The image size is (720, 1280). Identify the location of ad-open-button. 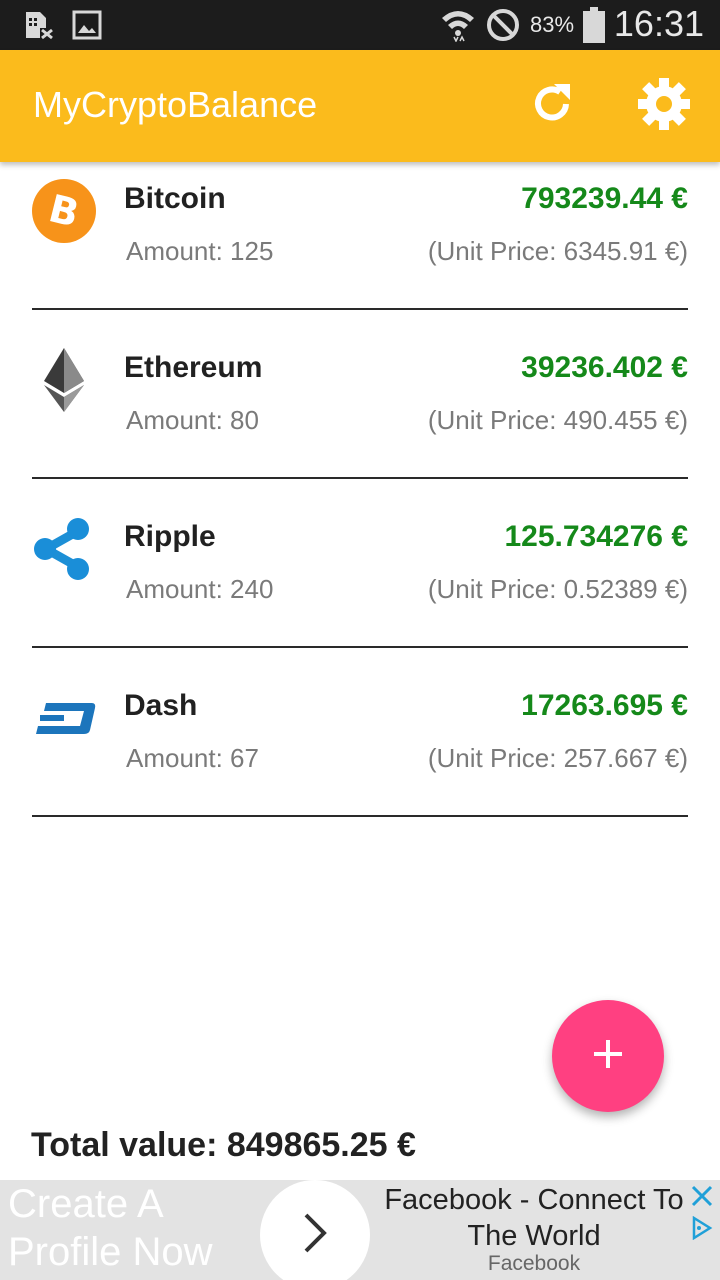
(315, 1230).